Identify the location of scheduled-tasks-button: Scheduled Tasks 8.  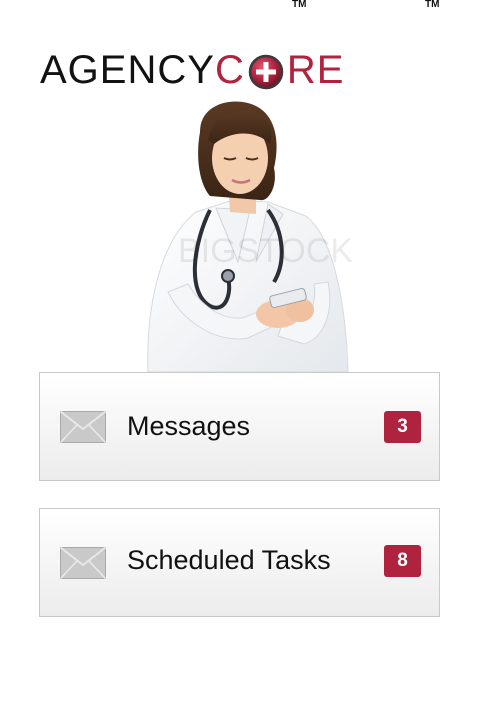
(239, 562).